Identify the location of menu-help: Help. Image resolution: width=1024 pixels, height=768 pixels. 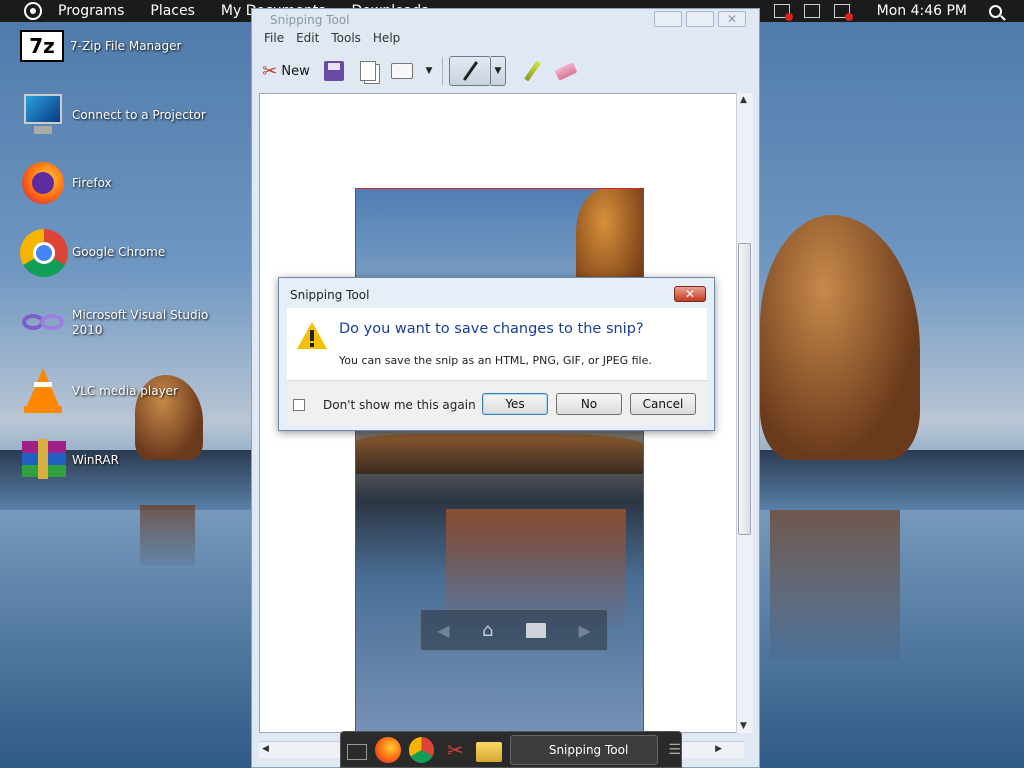
(386, 38).